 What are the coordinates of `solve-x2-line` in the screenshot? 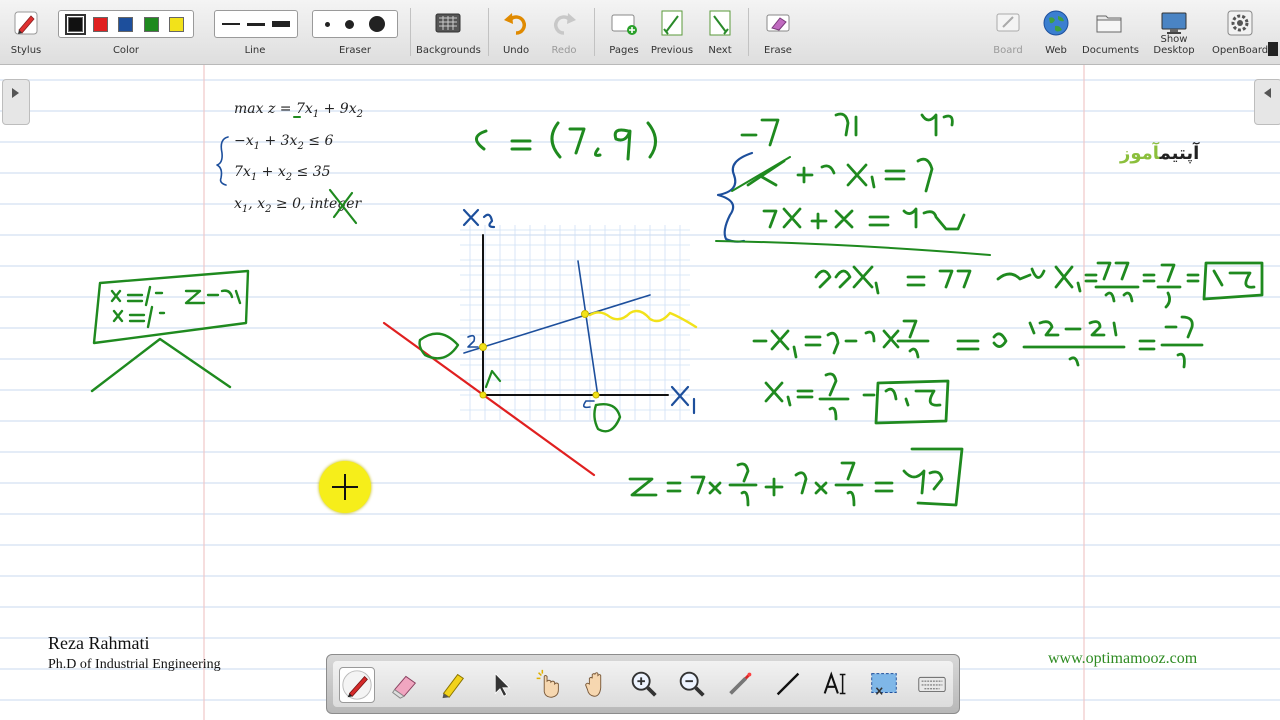 It's located at (1039, 285).